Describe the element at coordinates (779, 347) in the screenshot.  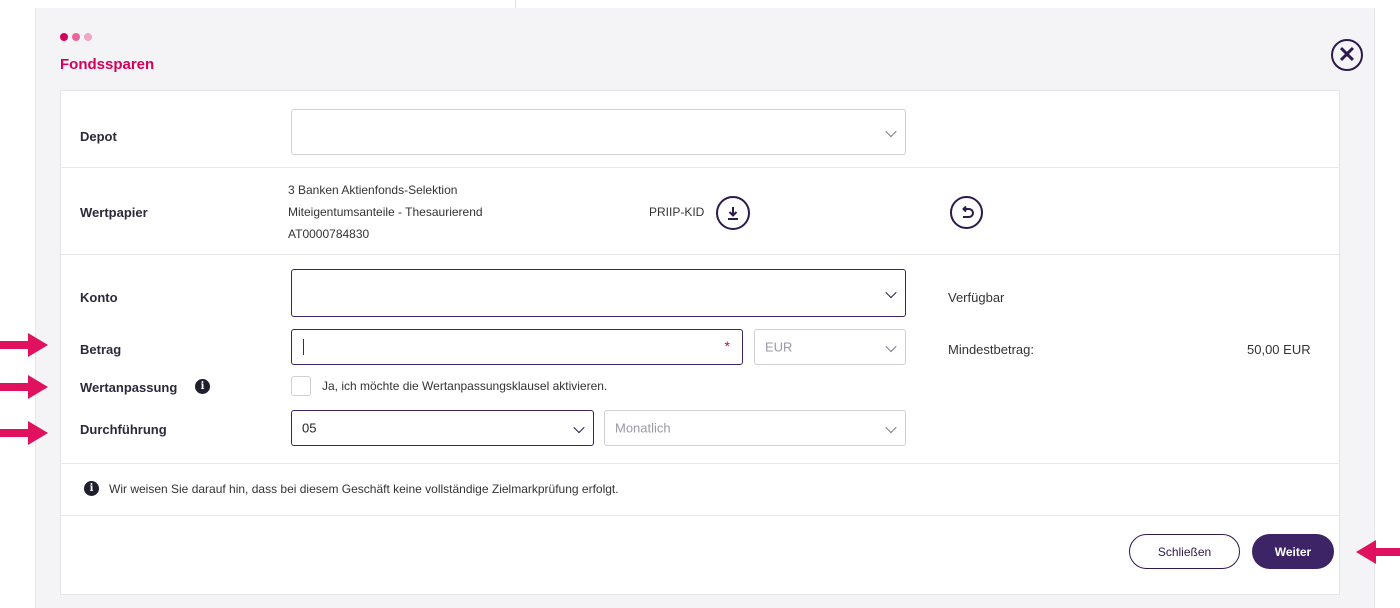
I see `currency-value: EUR` at that location.